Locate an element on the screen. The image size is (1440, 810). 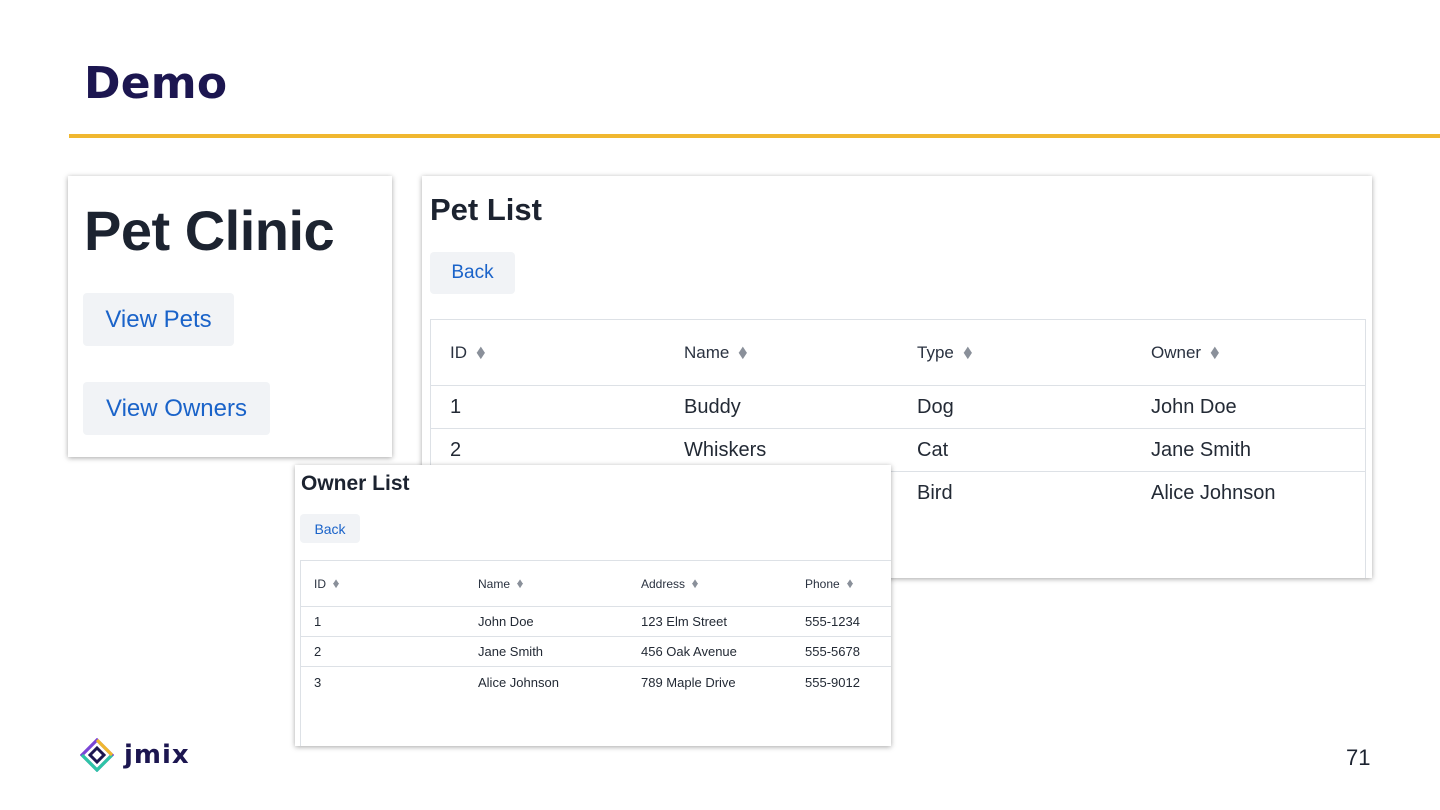
cell-type: Dog is located at coordinates (935, 406).